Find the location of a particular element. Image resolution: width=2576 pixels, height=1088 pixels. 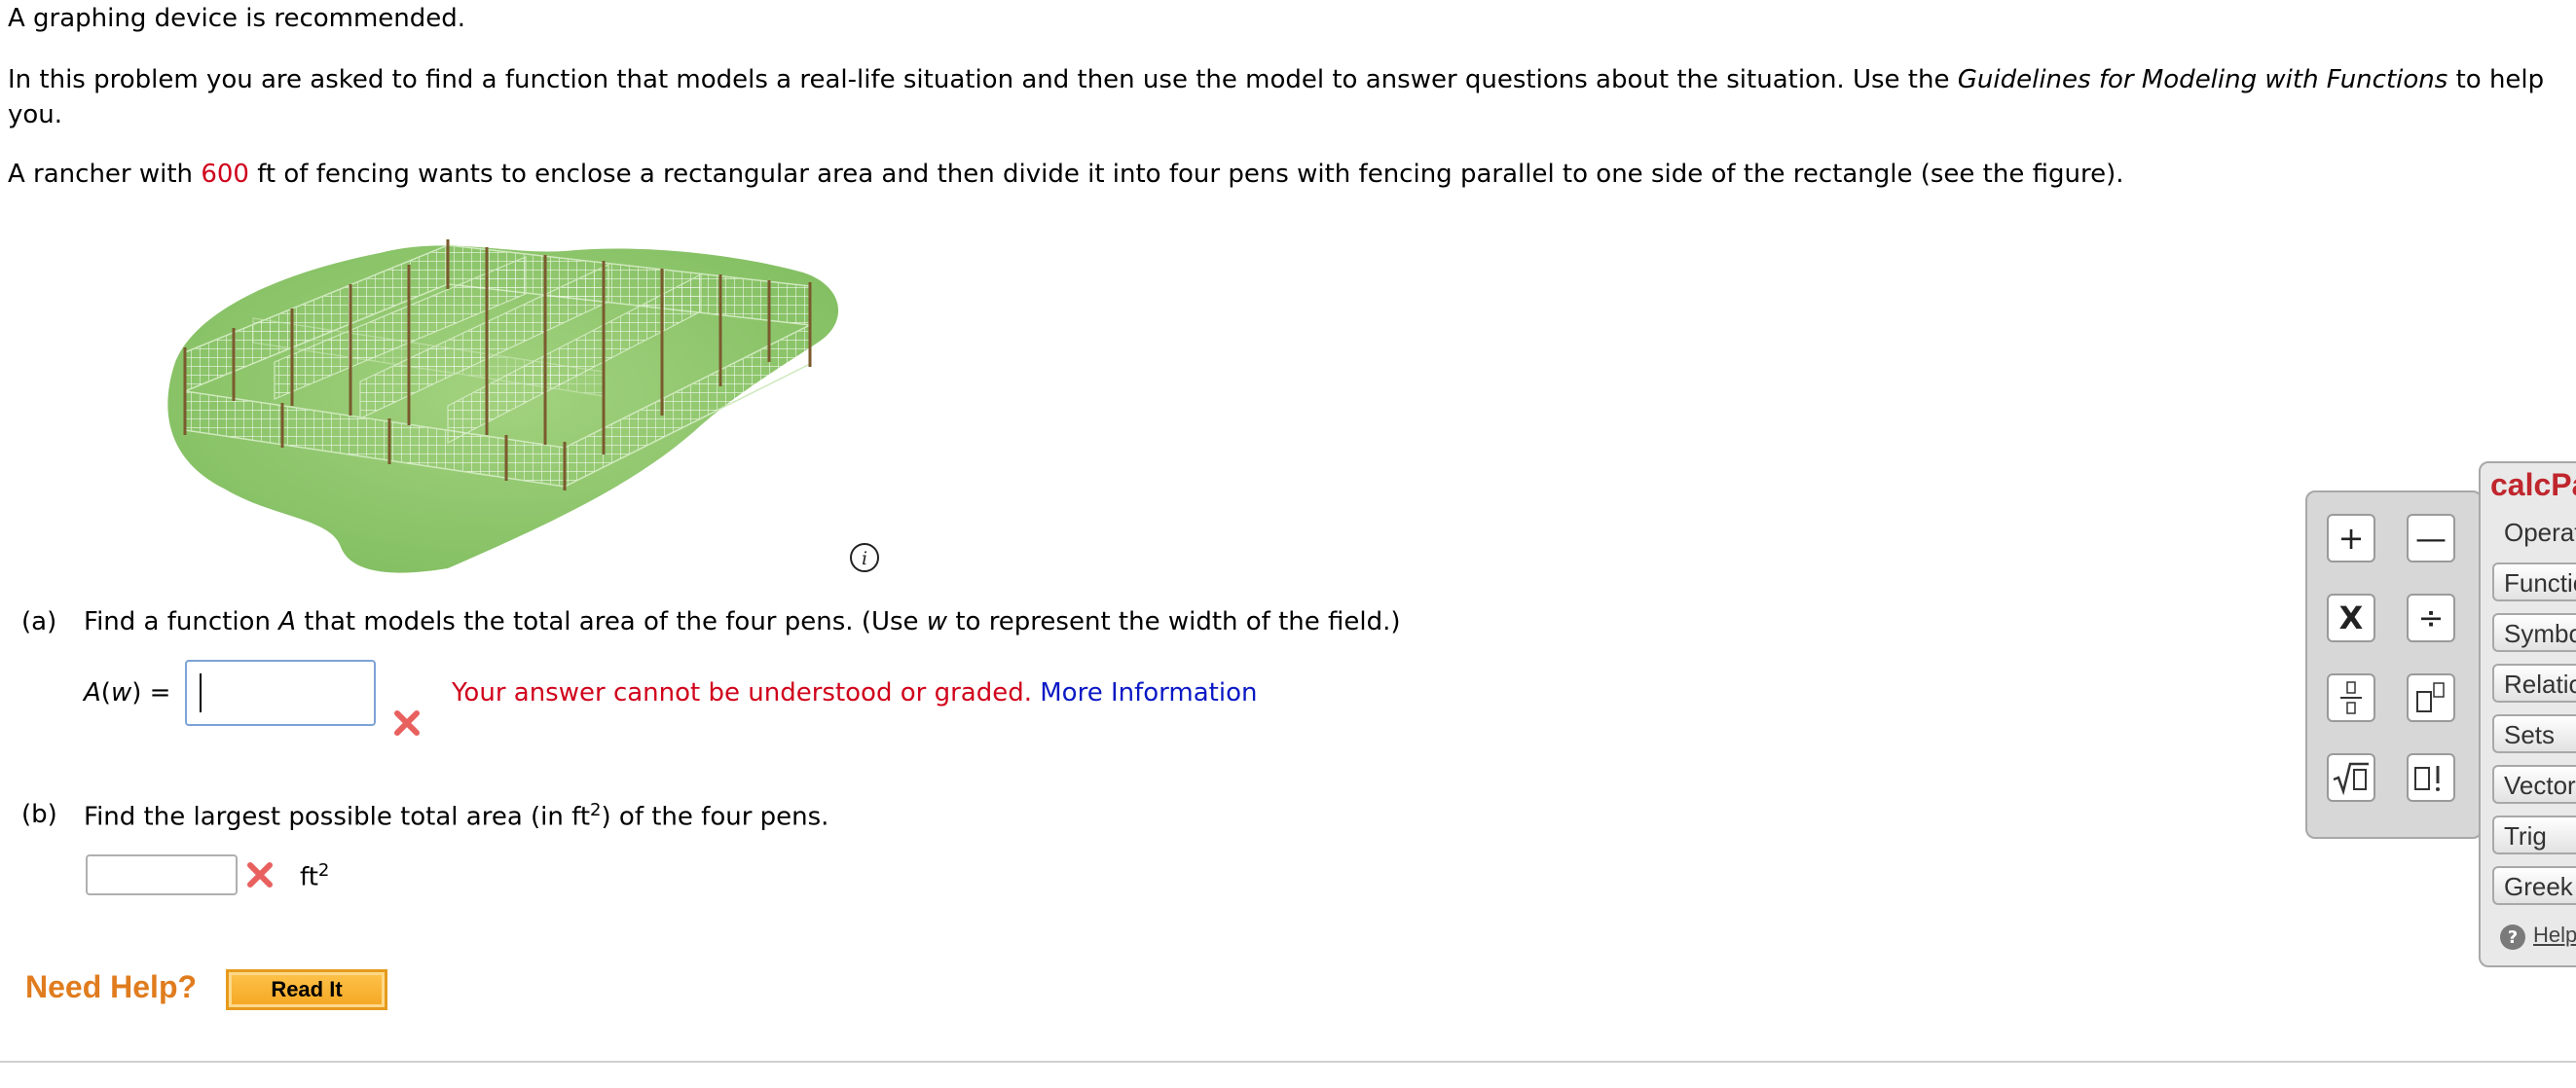

fn-paren: ( is located at coordinates (105, 692).